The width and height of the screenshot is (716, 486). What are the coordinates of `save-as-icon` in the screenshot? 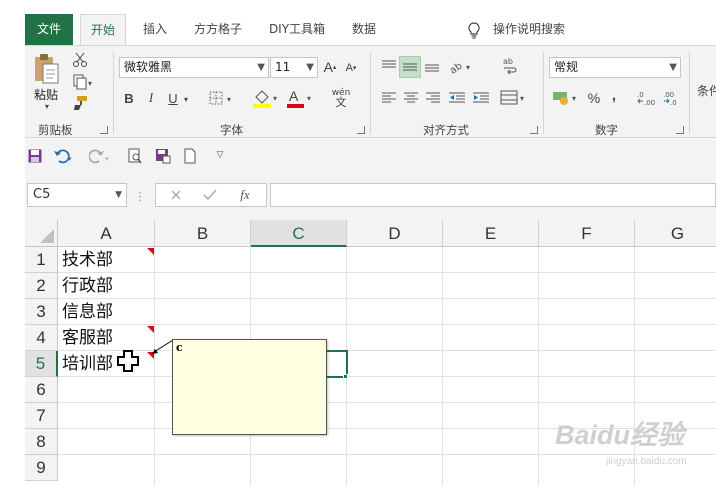 It's located at (163, 156).